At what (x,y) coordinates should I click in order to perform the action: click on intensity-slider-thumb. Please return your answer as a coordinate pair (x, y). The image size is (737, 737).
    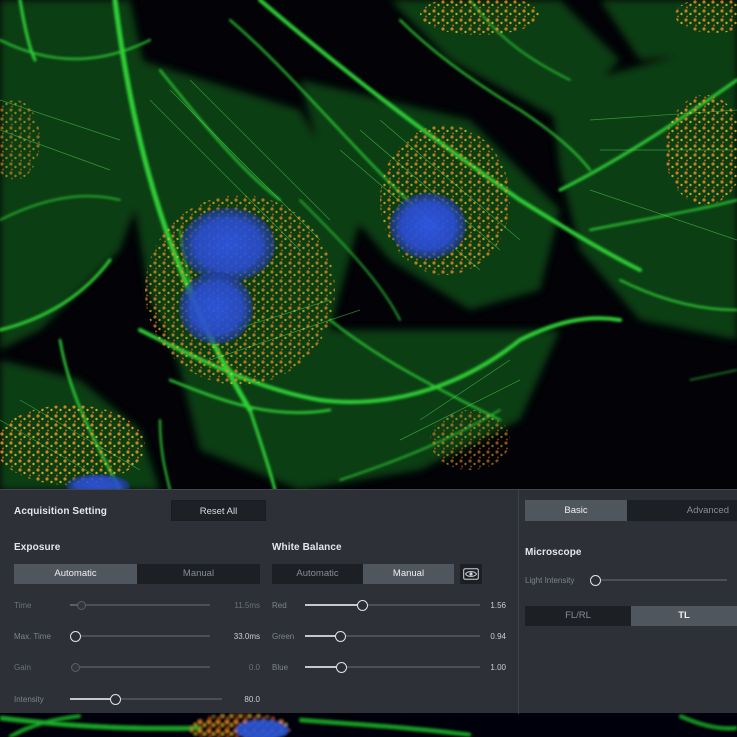
    Looking at the image, I should click on (116, 699).